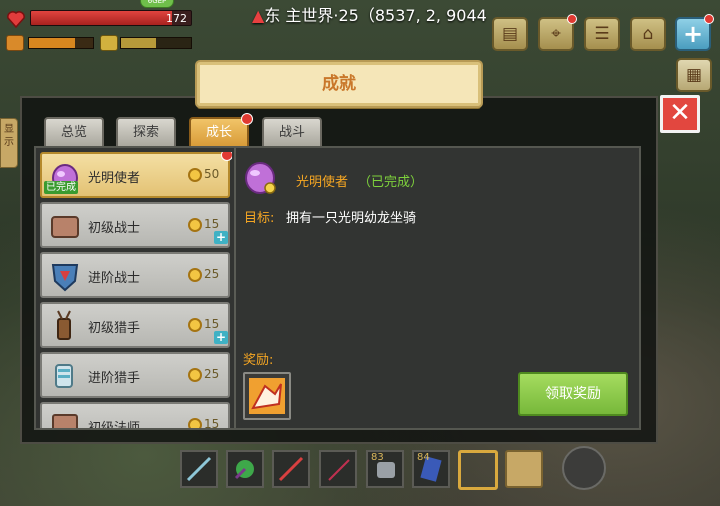 The height and width of the screenshot is (506, 720). I want to click on close-button: ✕, so click(680, 114).